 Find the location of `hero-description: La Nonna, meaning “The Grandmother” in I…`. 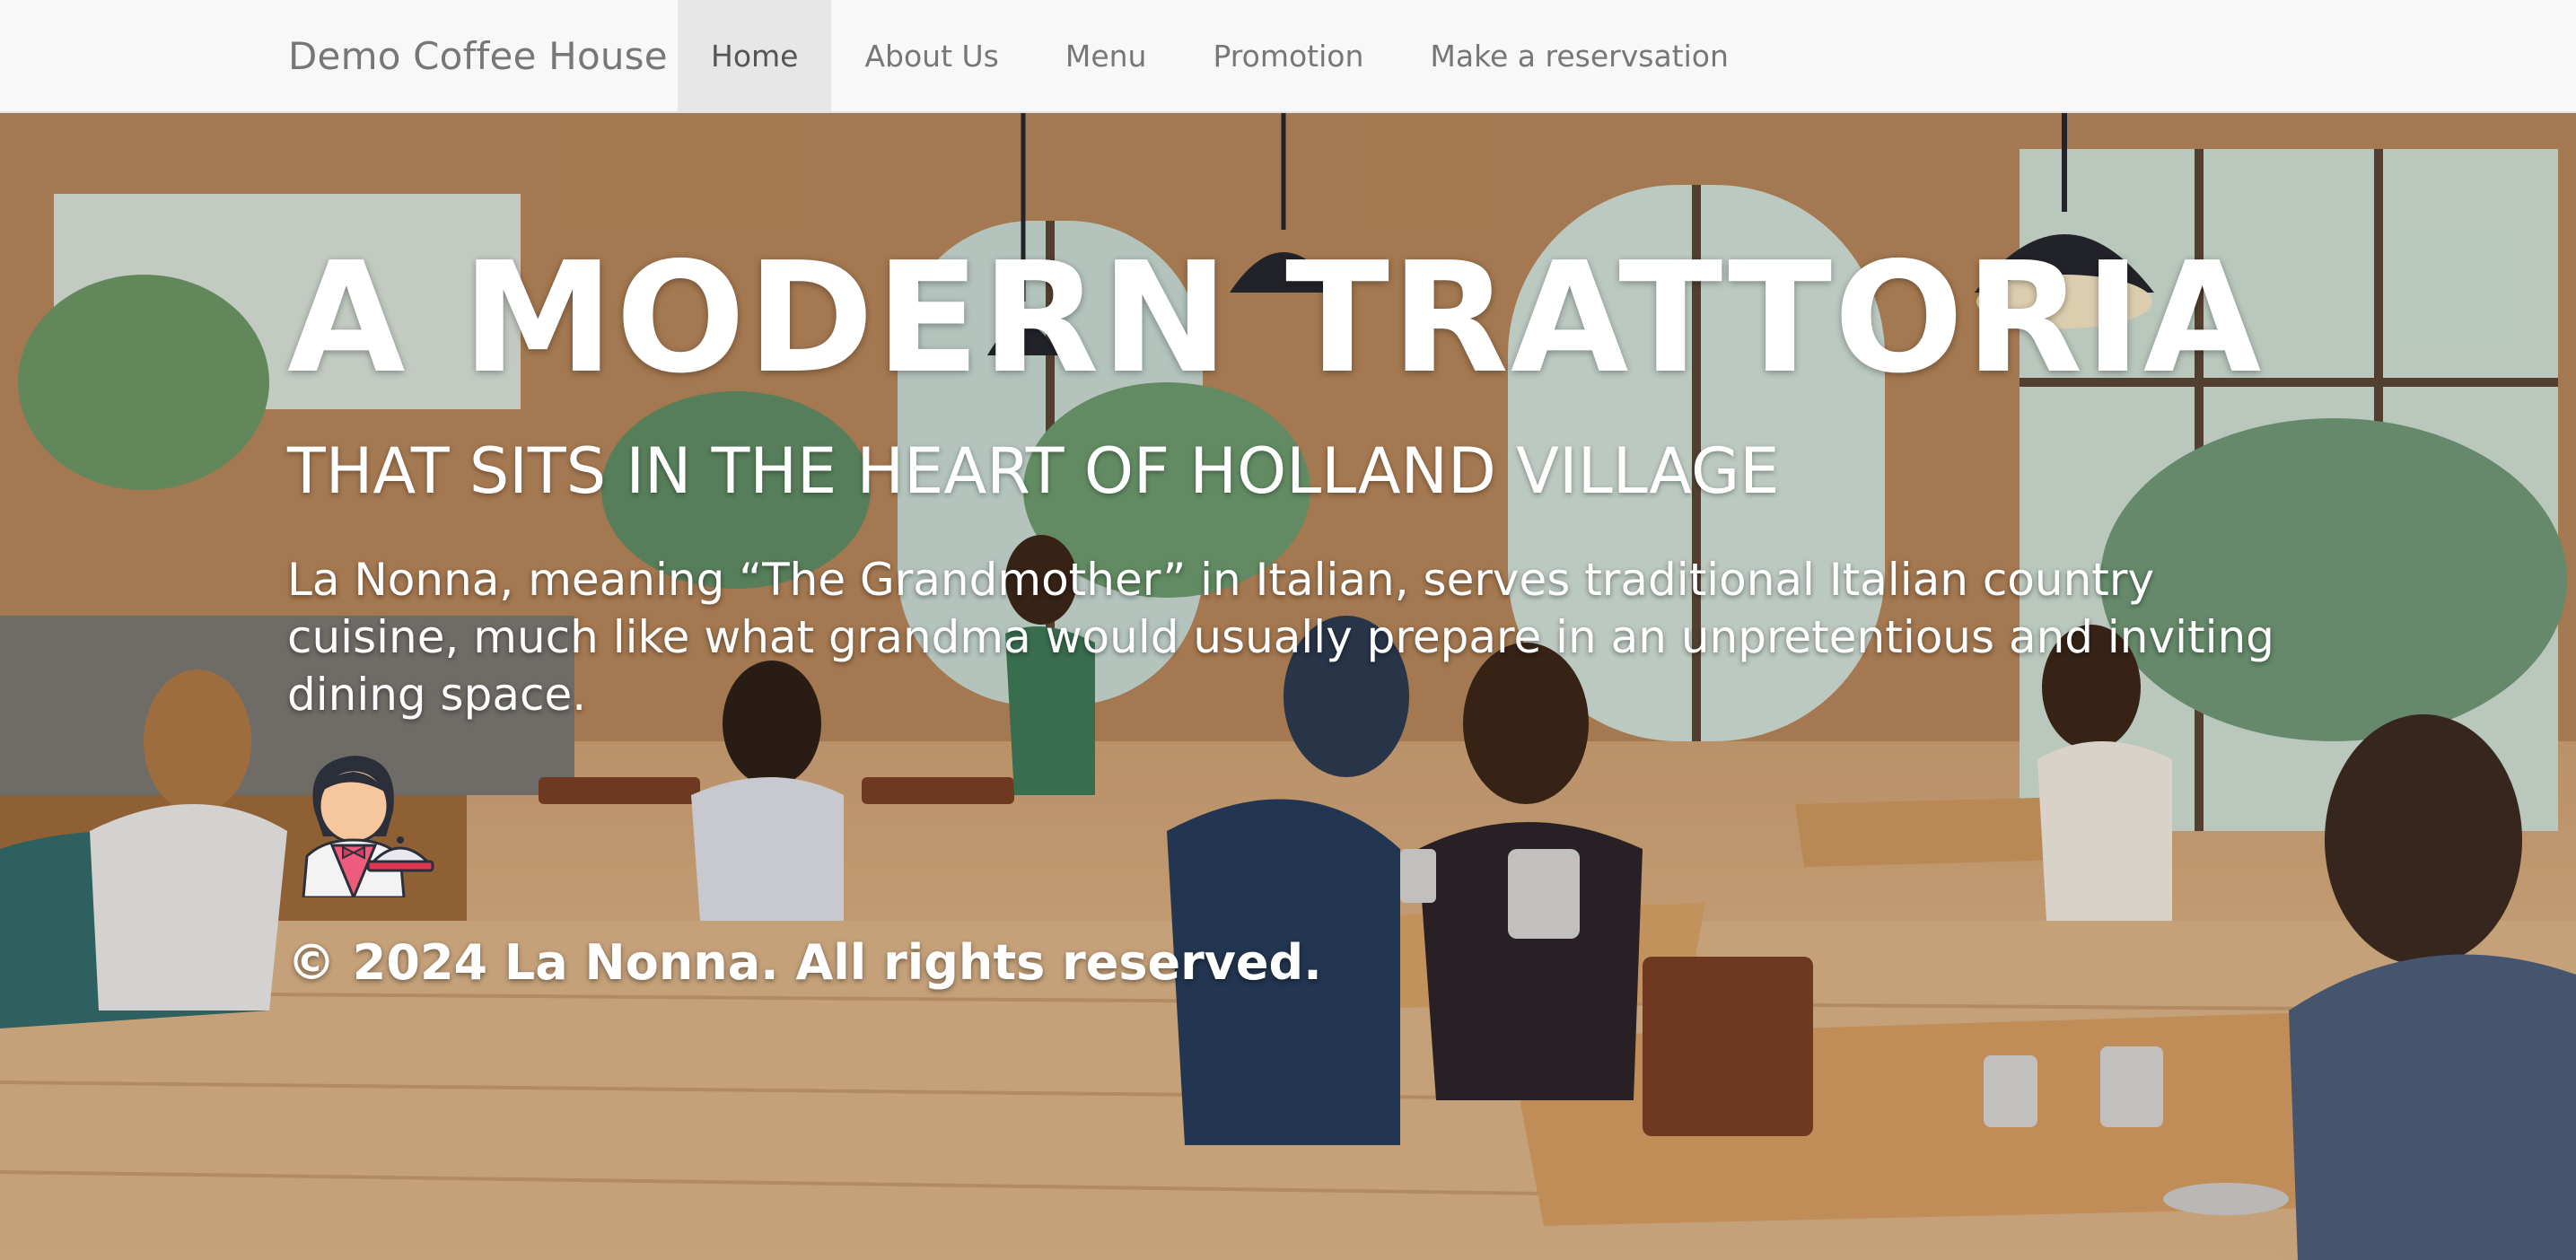

hero-description: La Nonna, meaning “The Grandmother” in I… is located at coordinates (1280, 637).